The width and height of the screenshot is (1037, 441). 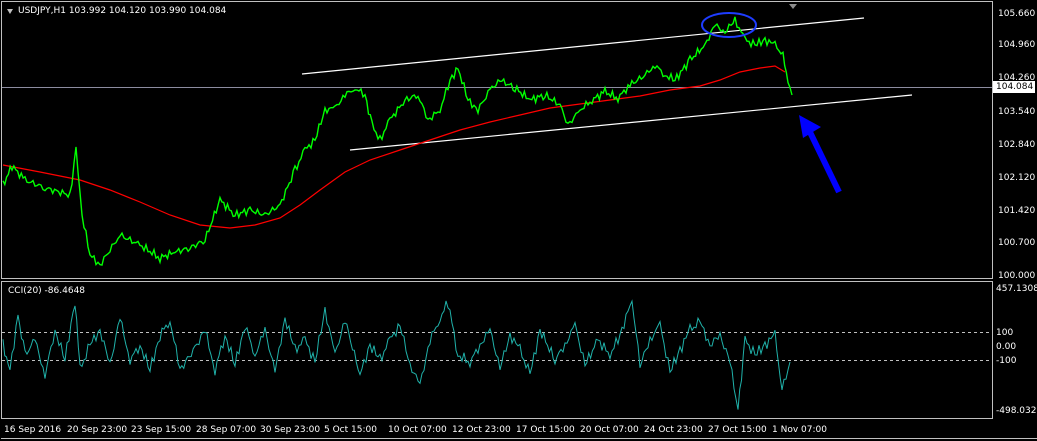 What do you see at coordinates (97, 430) in the screenshot?
I see `time-label: 20 Sep 23:00` at bounding box center [97, 430].